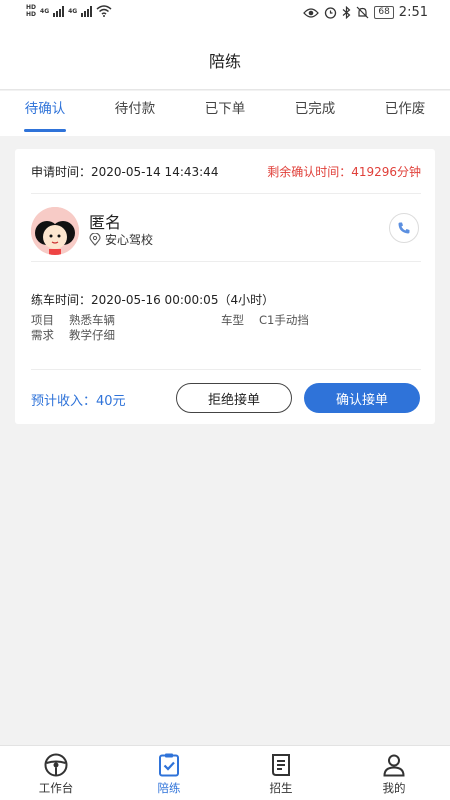 This screenshot has height=800, width=450. I want to click on status-right-indicators: 68 2:51, so click(365, 12).